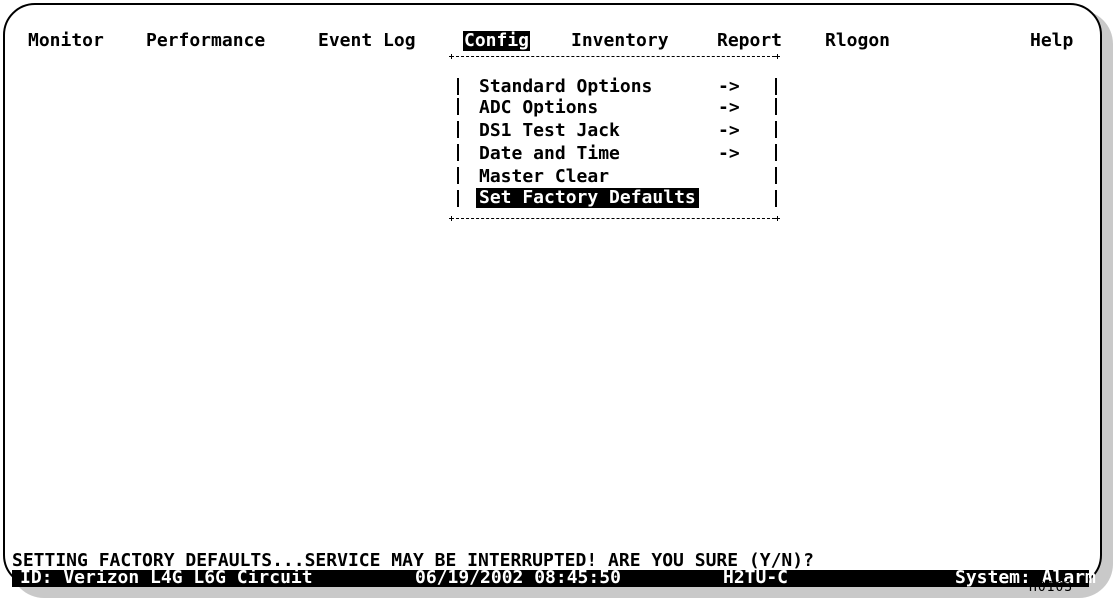  What do you see at coordinates (587, 198) in the screenshot?
I see `menu-option-set-factory-defaults: Set Factory Defaults` at bounding box center [587, 198].